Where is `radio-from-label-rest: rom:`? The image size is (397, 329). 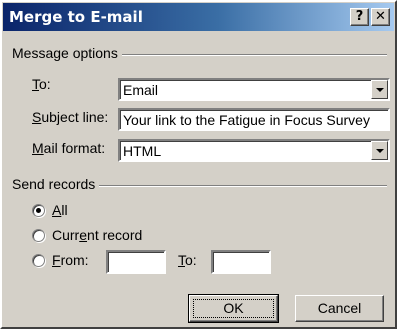 radio-from-label-rest: rom: is located at coordinates (74, 260).